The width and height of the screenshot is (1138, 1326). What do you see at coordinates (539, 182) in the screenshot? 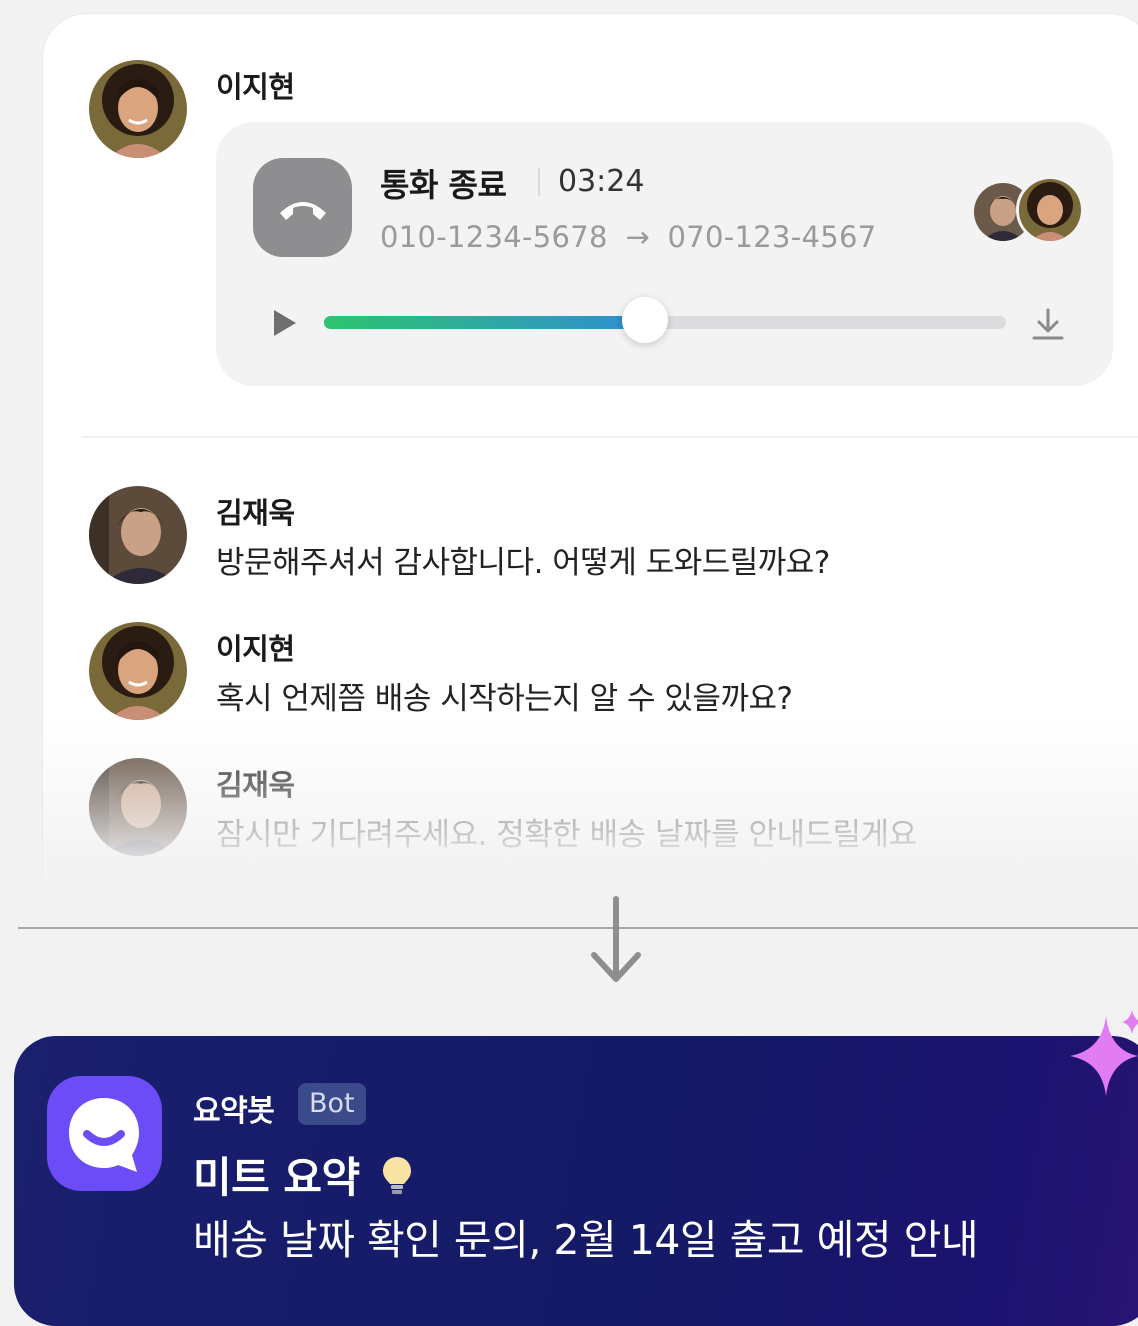
I see `separator` at bounding box center [539, 182].